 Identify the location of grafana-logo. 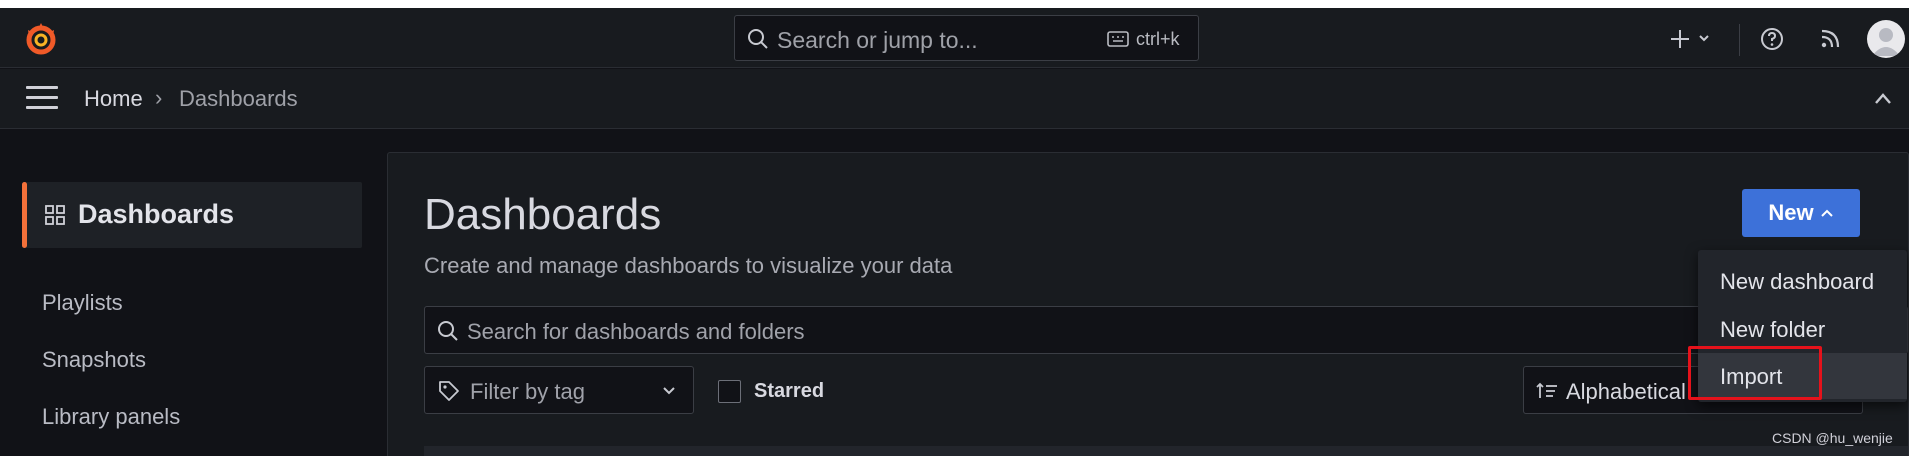
(41, 39).